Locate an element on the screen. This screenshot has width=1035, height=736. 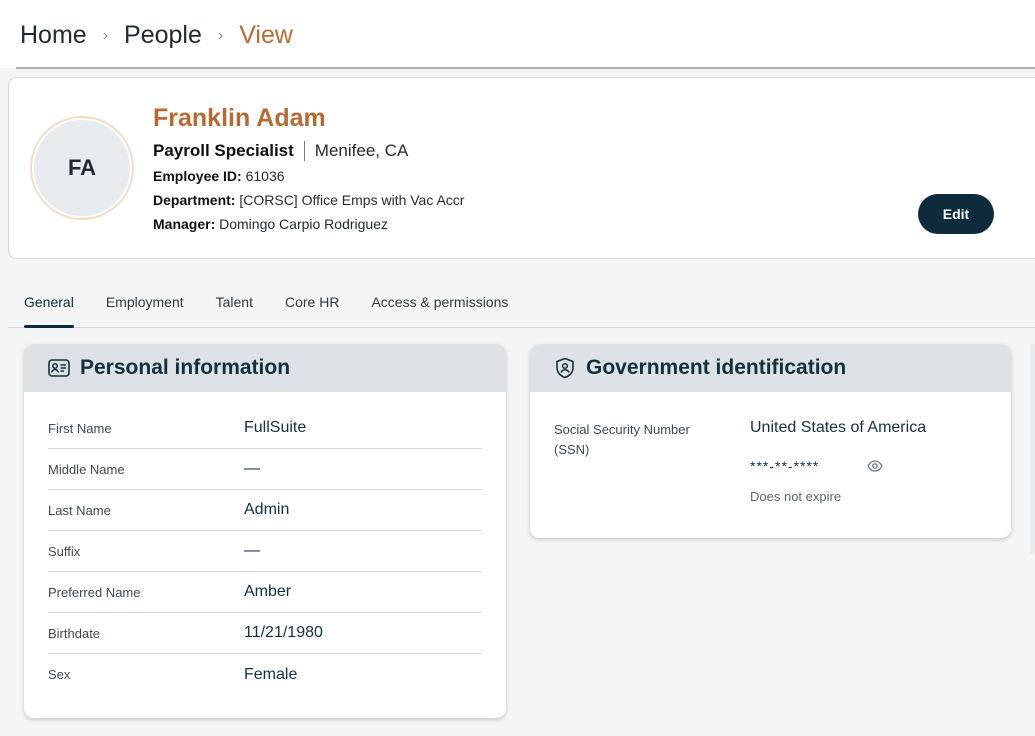
header-divider is located at coordinates (525, 68).